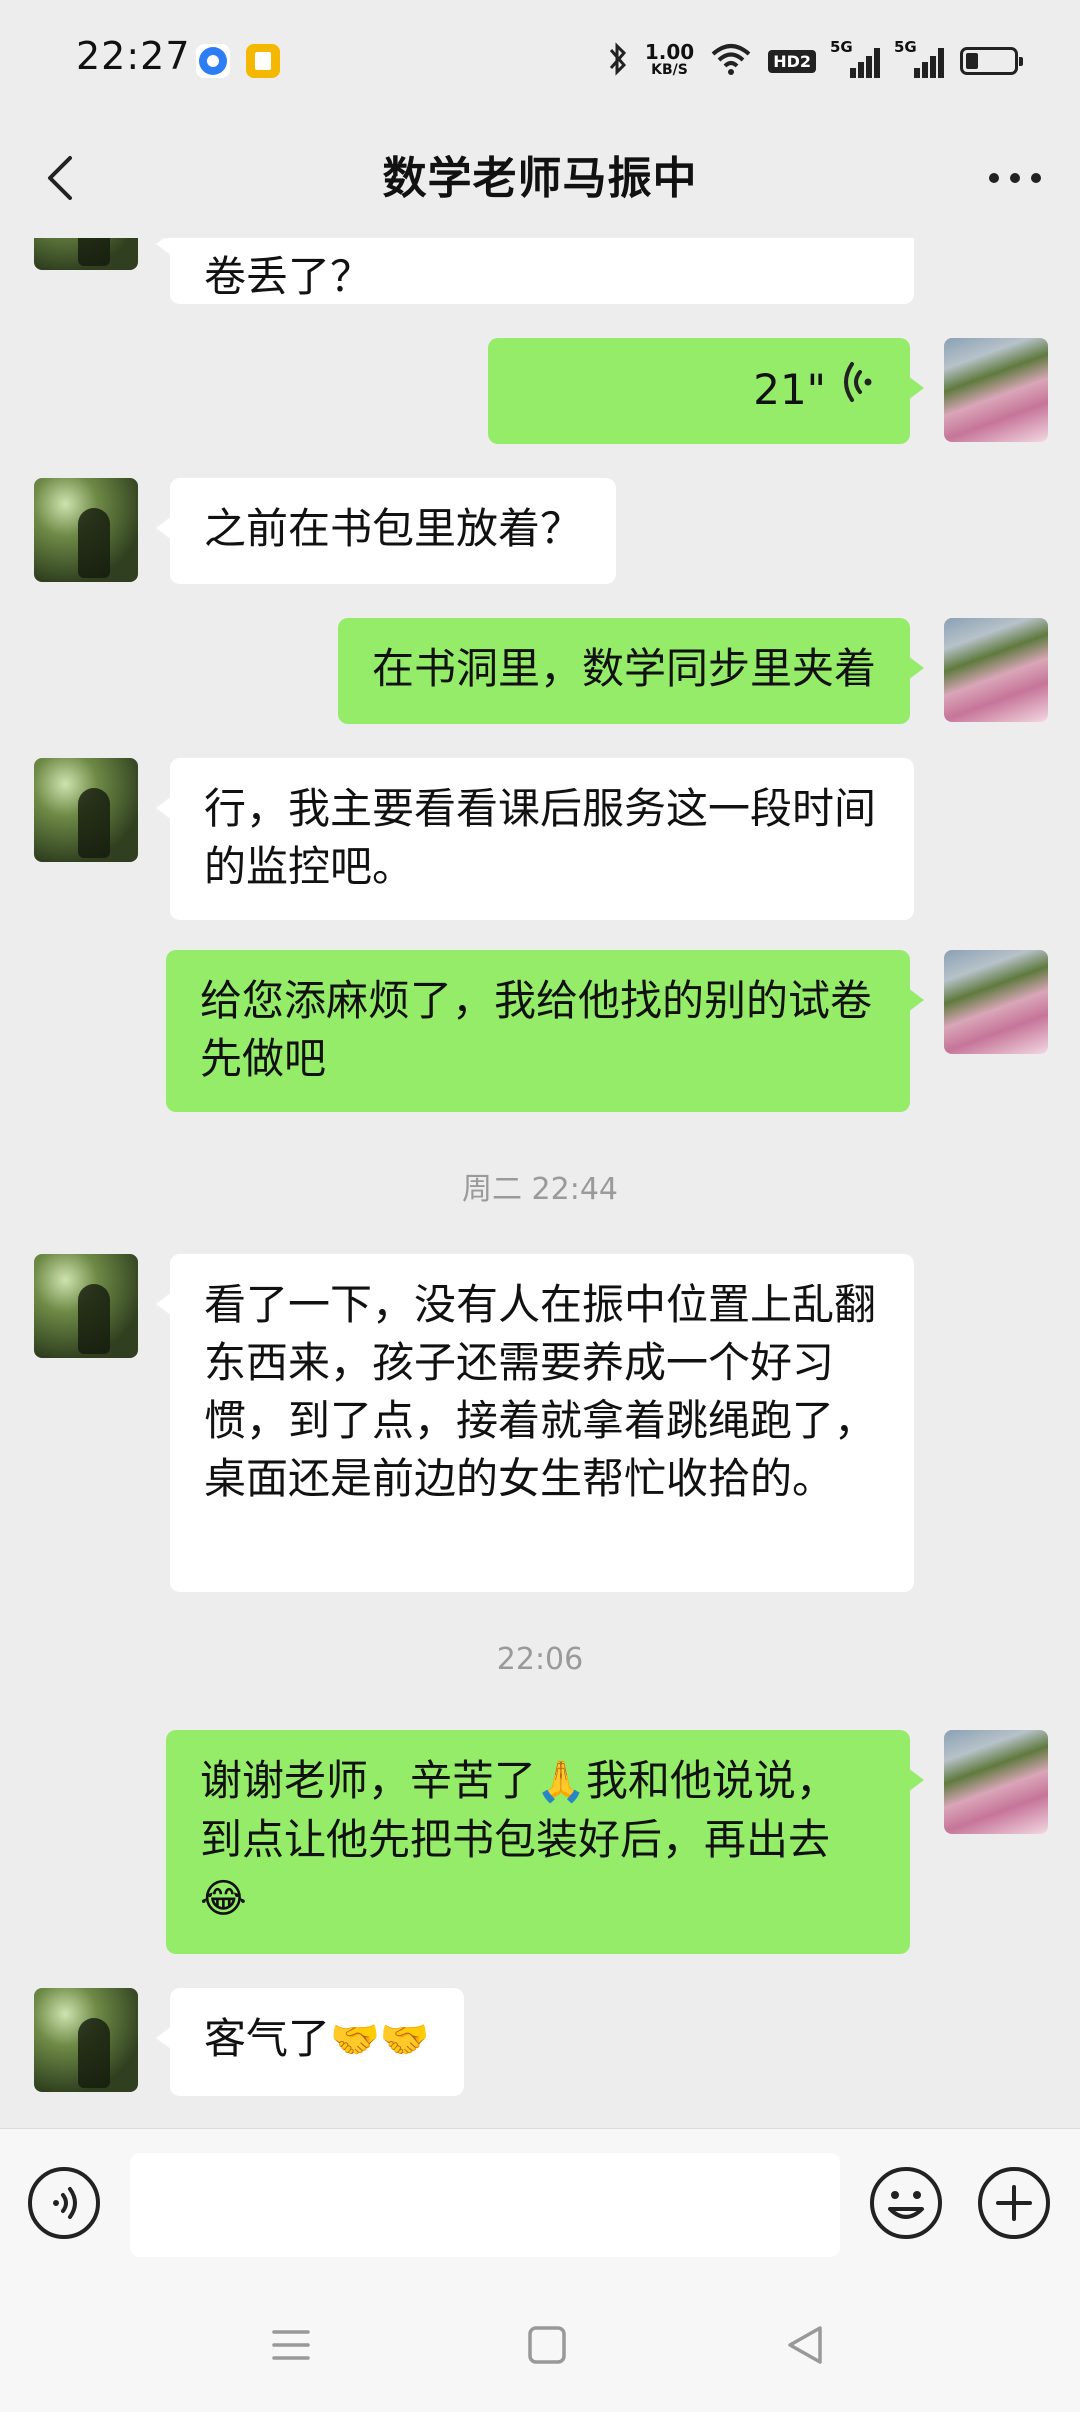  What do you see at coordinates (536, 1029) in the screenshot?
I see `message-text: 给您添麻烦了，我给他找的别的试卷先做吧` at bounding box center [536, 1029].